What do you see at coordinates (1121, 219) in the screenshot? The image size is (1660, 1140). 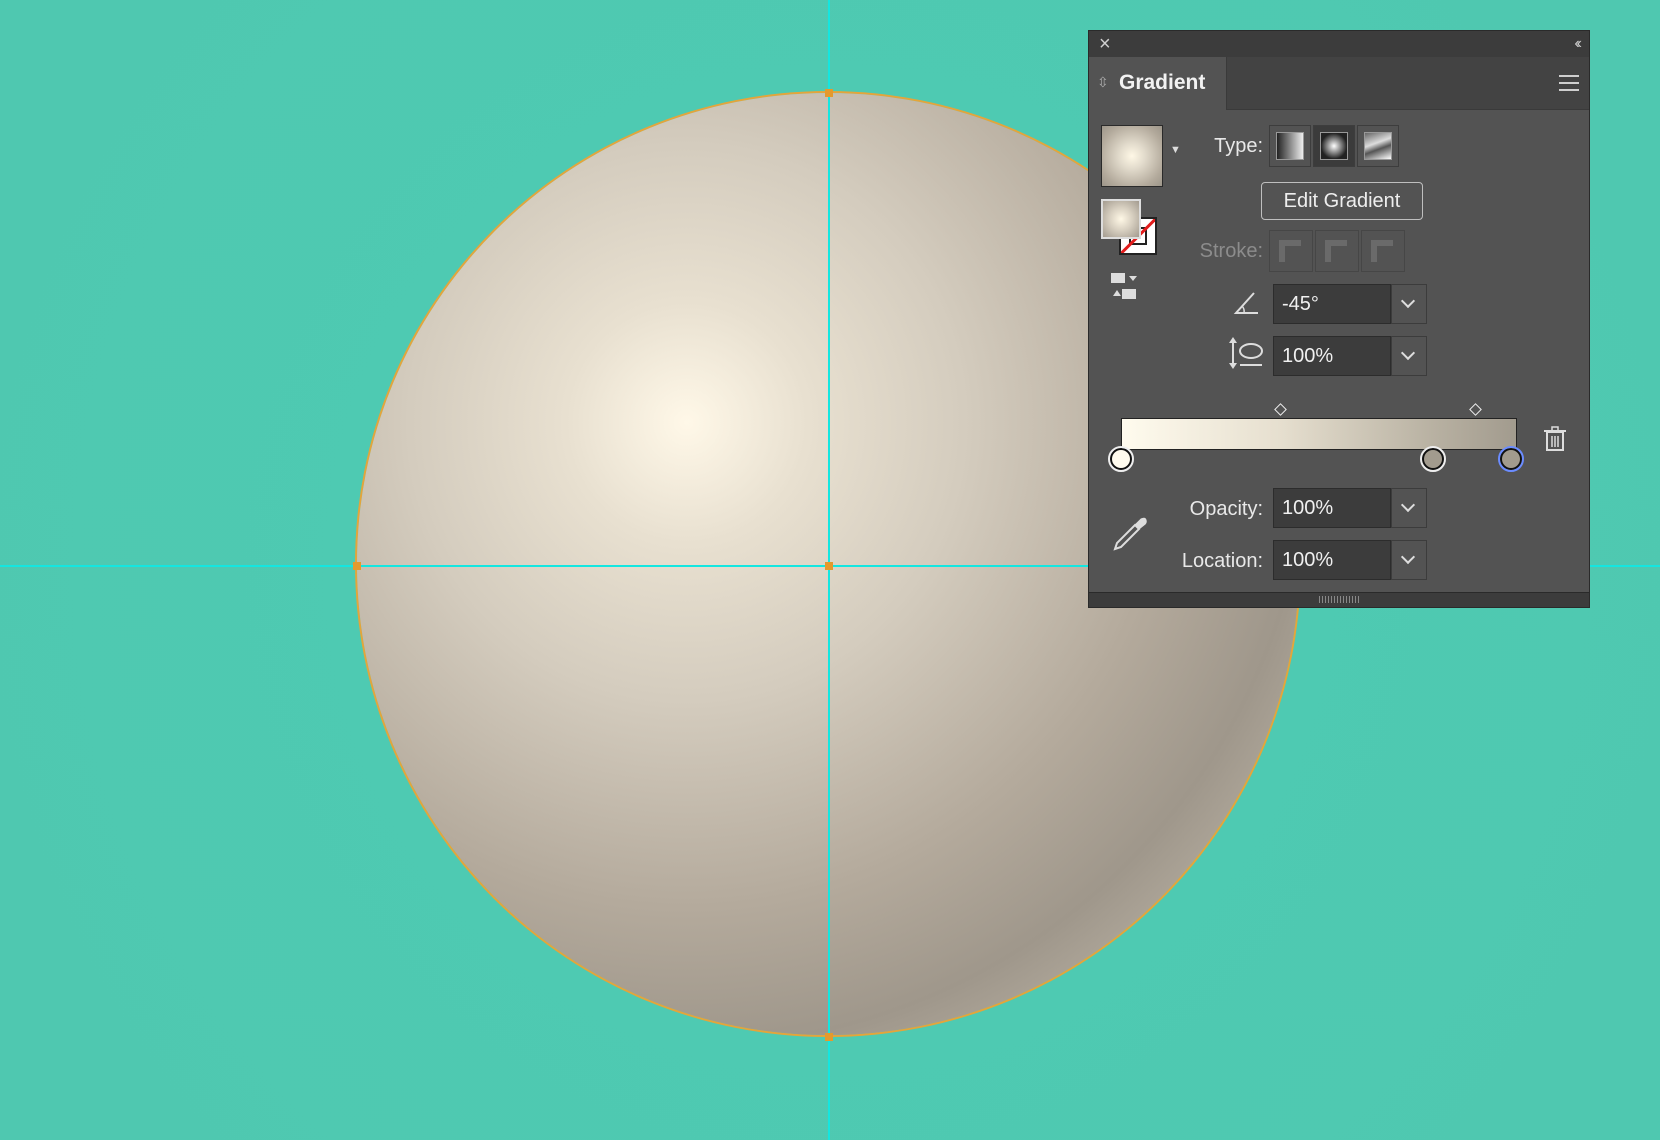 I see `fill-swatch` at bounding box center [1121, 219].